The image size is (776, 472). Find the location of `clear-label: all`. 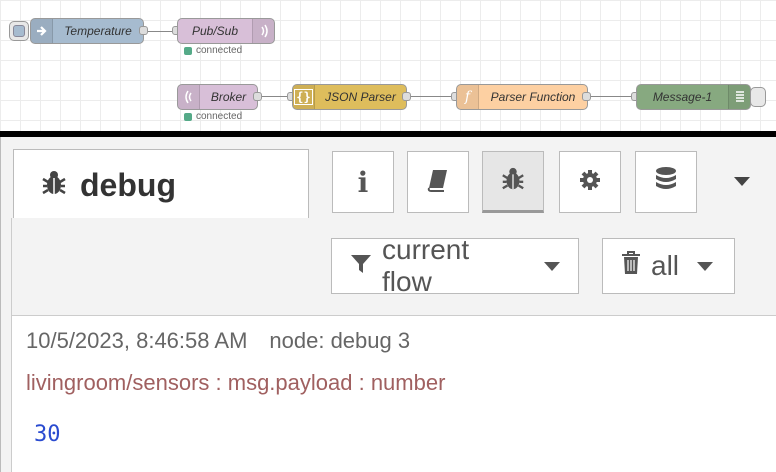

clear-label: all is located at coordinates (665, 265).